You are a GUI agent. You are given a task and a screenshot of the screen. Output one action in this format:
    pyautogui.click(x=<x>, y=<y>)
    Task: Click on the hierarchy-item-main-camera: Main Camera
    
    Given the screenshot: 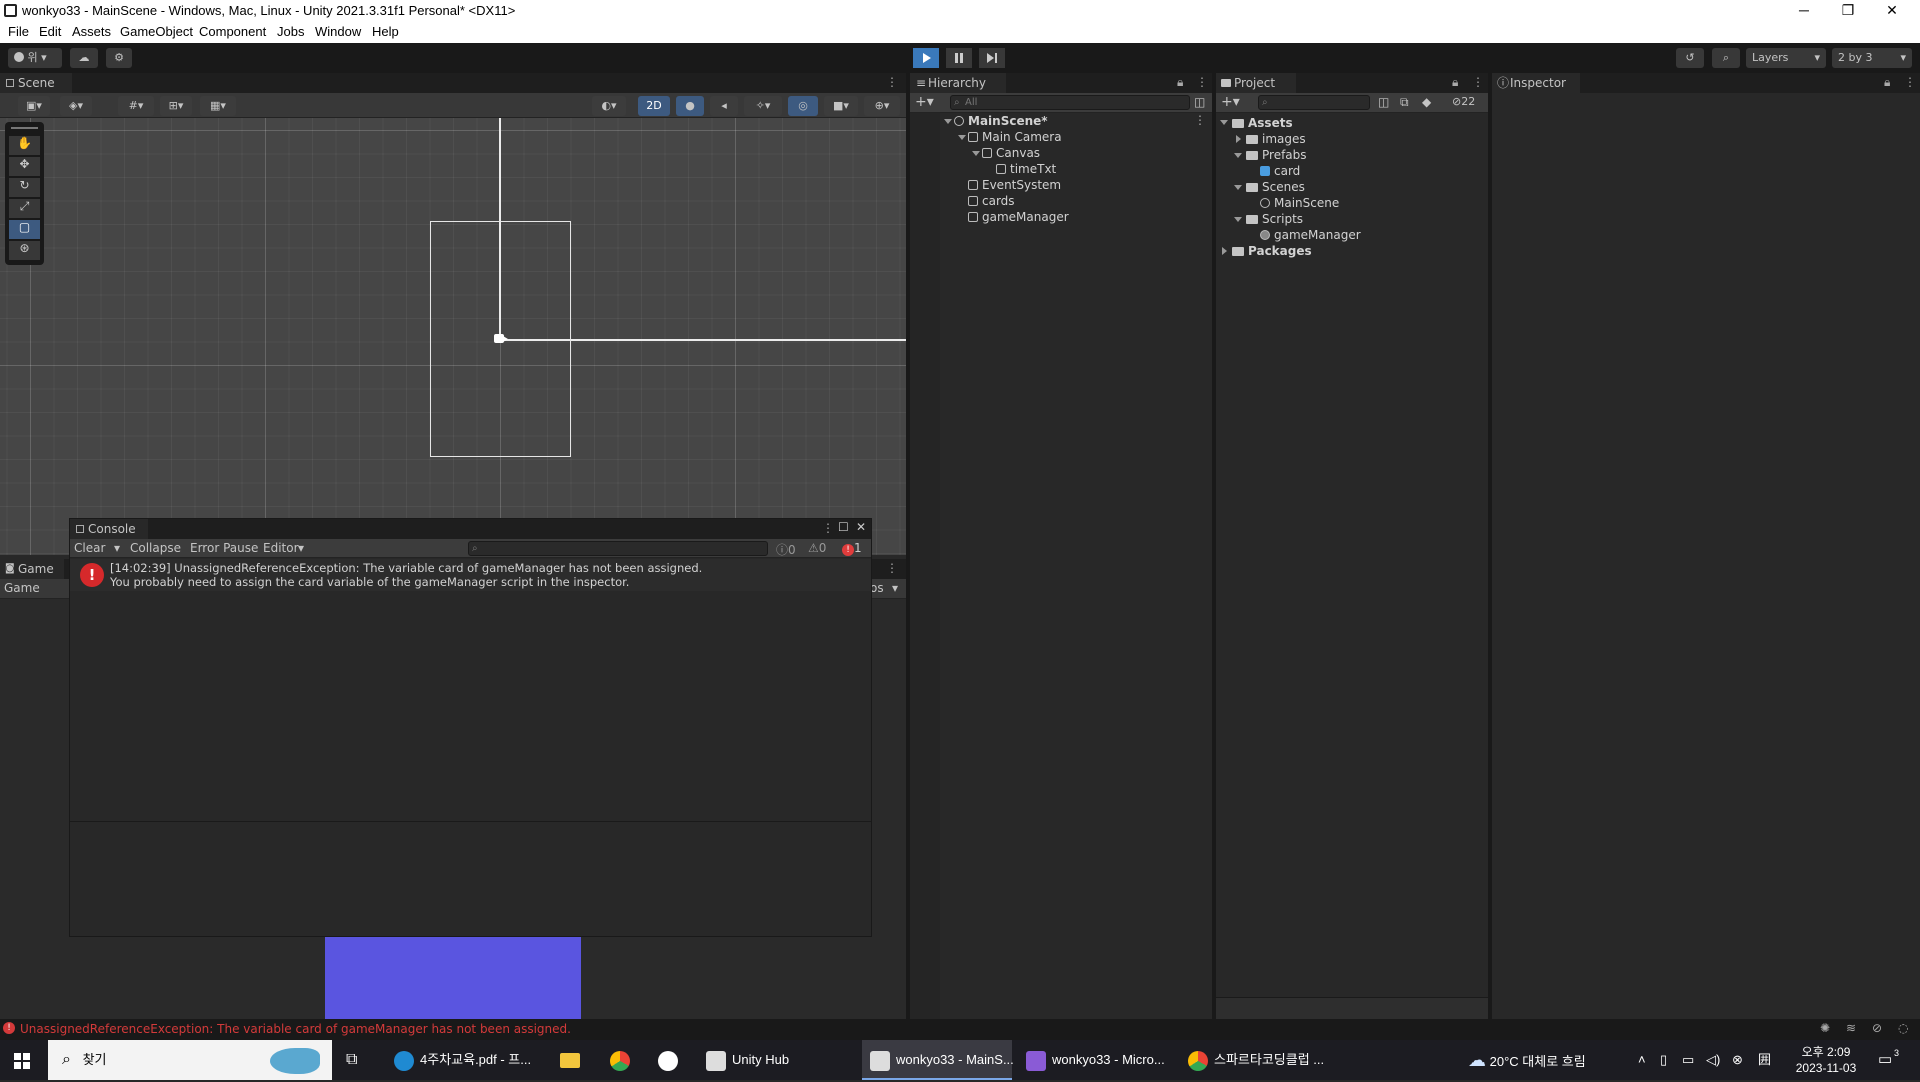 What is the action you would take?
    pyautogui.click(x=1015, y=137)
    